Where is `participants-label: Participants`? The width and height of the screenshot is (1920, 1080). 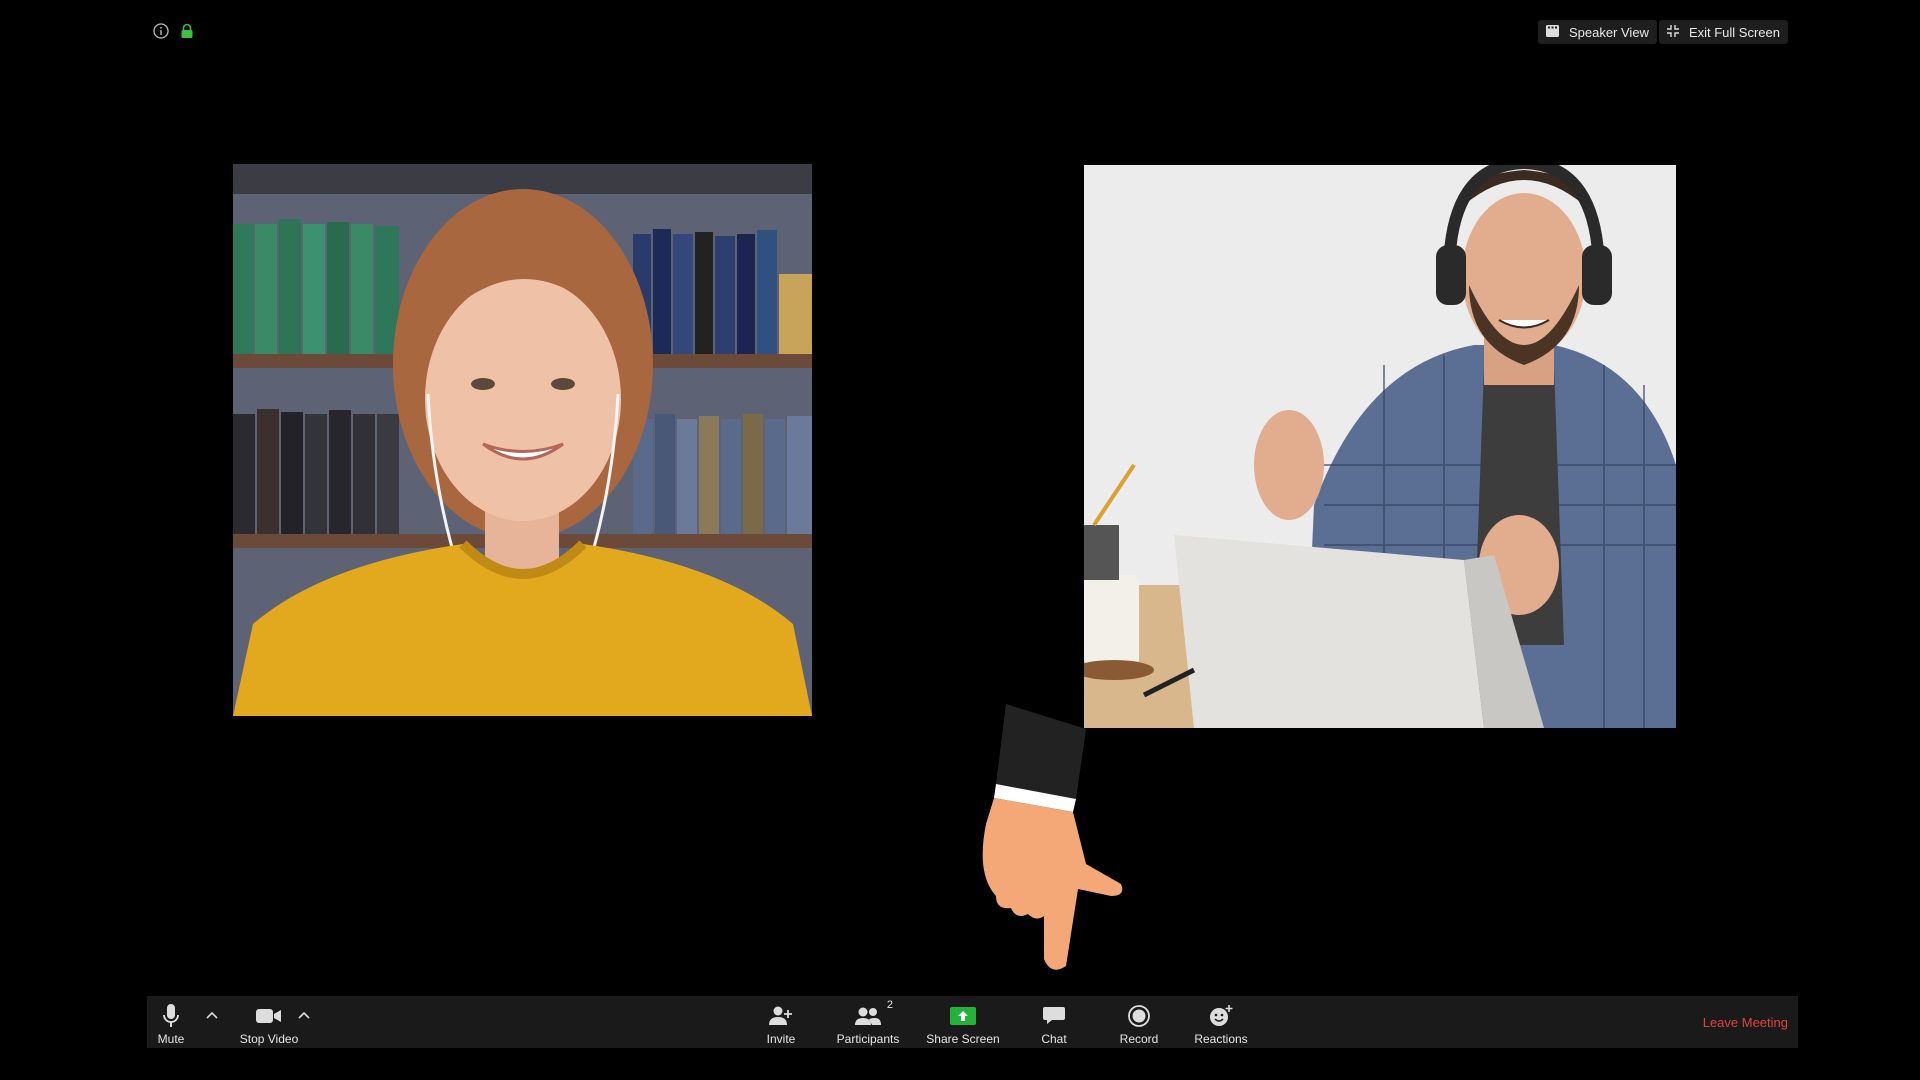 participants-label: Participants is located at coordinates (868, 1039).